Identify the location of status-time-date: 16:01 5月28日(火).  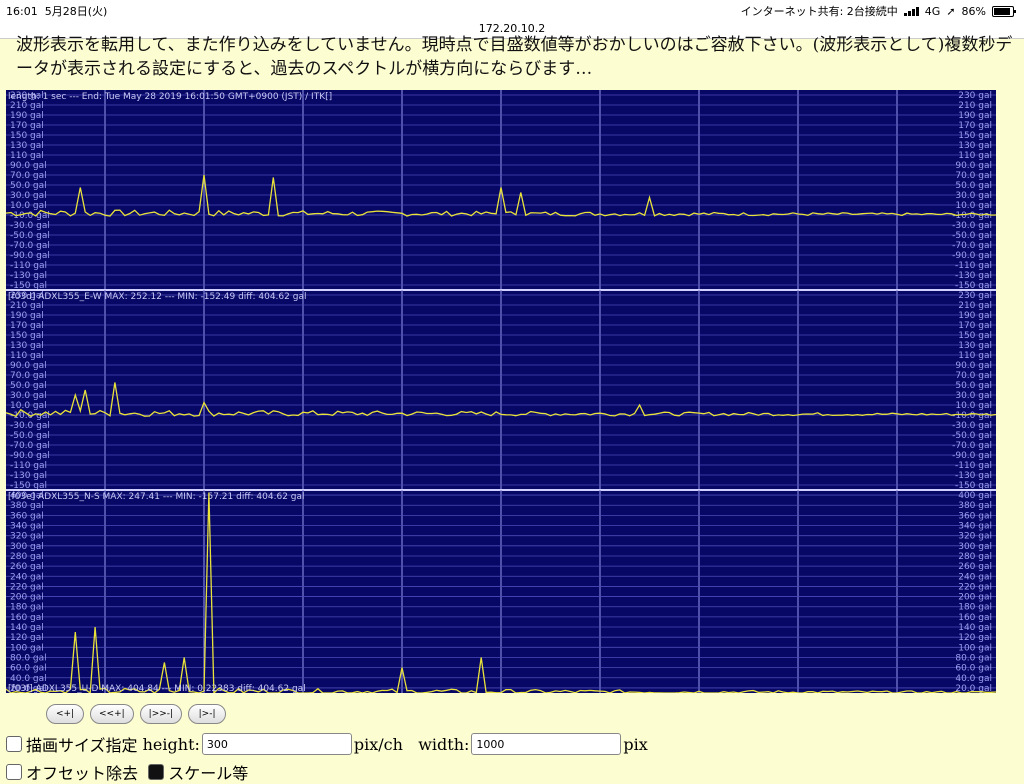
(57, 11).